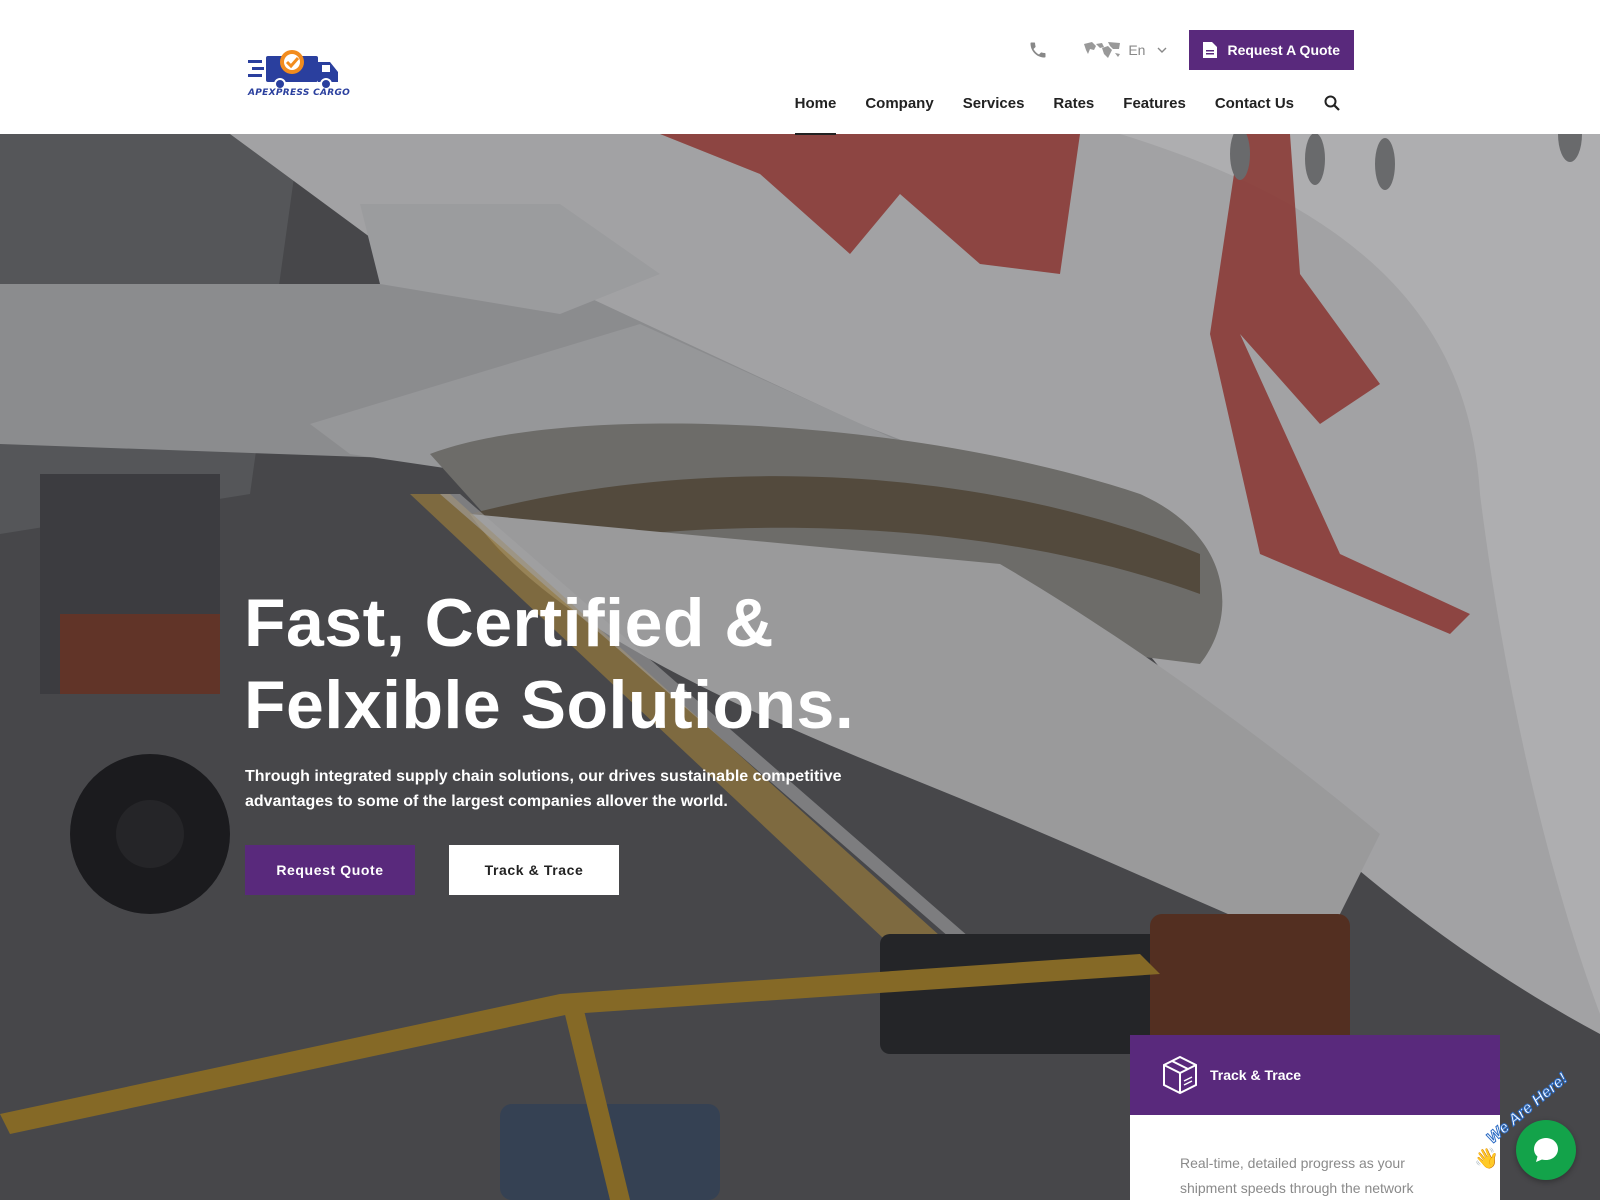 The height and width of the screenshot is (1200, 1600). What do you see at coordinates (1332, 103) in the screenshot?
I see `search-icon` at bounding box center [1332, 103].